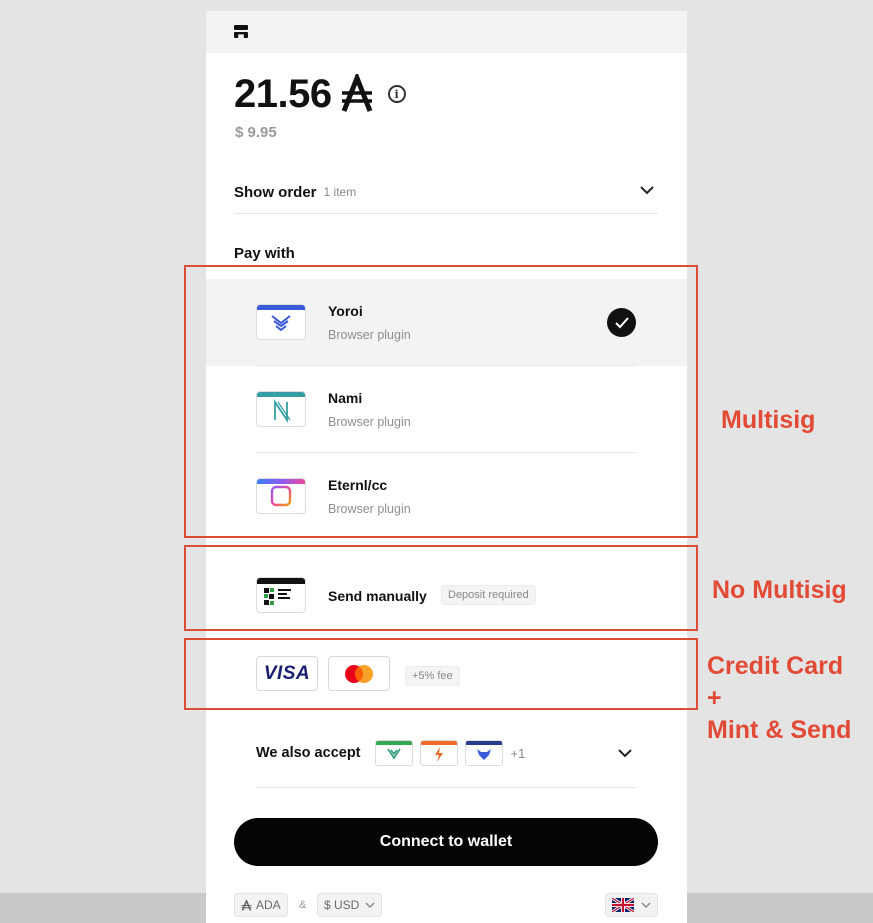 The image size is (873, 923). What do you see at coordinates (241, 31) in the screenshot?
I see `merchant-logo-icon` at bounding box center [241, 31].